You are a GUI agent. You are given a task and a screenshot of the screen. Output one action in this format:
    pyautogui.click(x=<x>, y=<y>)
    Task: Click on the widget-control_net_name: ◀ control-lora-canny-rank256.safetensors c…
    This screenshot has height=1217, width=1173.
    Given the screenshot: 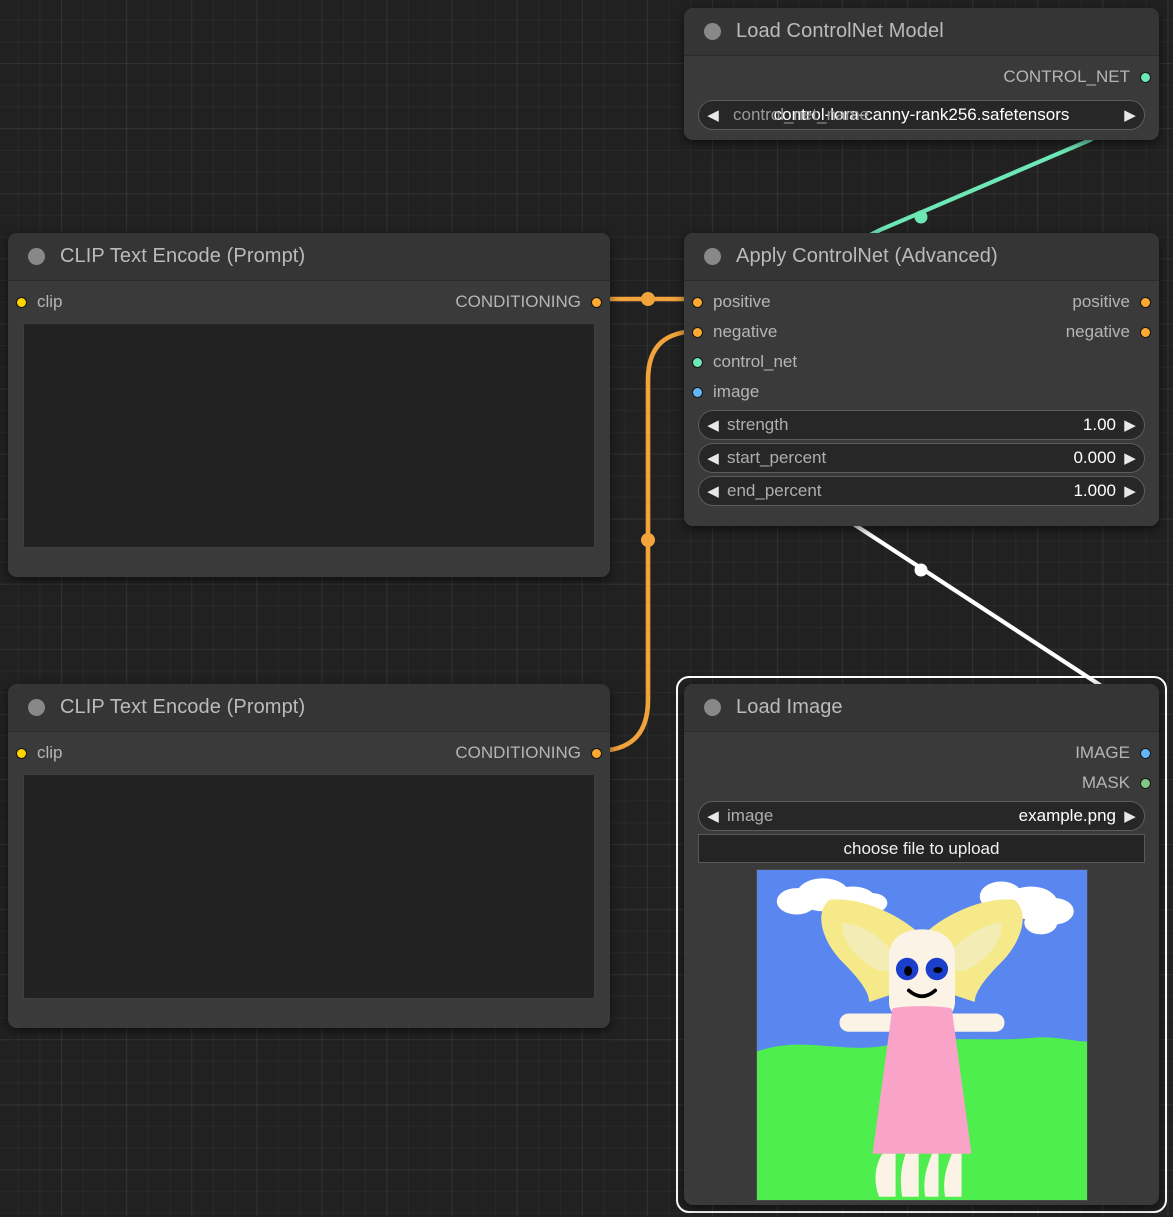 What is the action you would take?
    pyautogui.click(x=921, y=115)
    